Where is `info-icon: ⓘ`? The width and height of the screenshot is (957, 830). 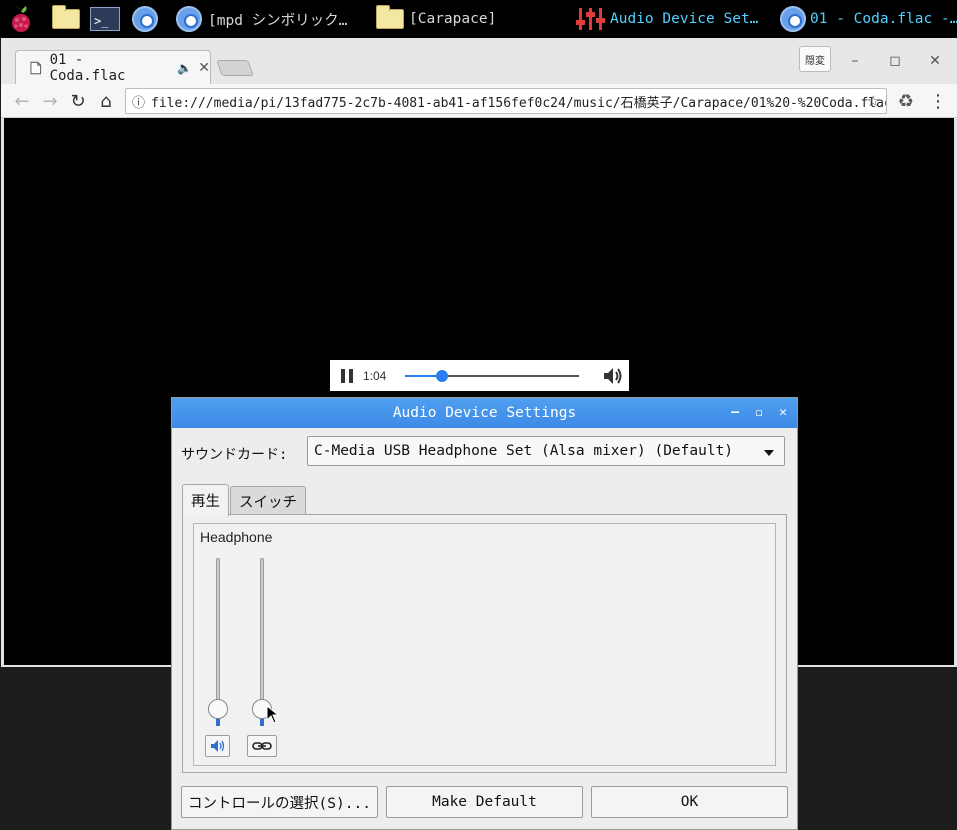 info-icon: ⓘ is located at coordinates (138, 101).